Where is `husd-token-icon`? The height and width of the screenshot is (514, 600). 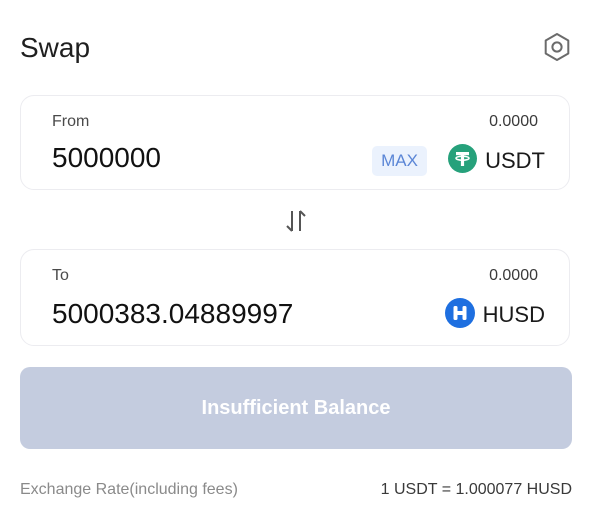
husd-token-icon is located at coordinates (459, 315).